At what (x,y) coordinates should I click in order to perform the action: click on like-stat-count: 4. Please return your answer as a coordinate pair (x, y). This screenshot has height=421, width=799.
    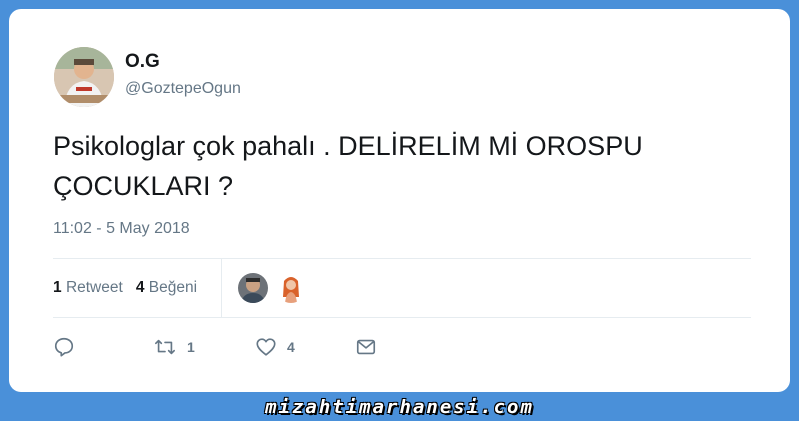
    Looking at the image, I should click on (140, 287).